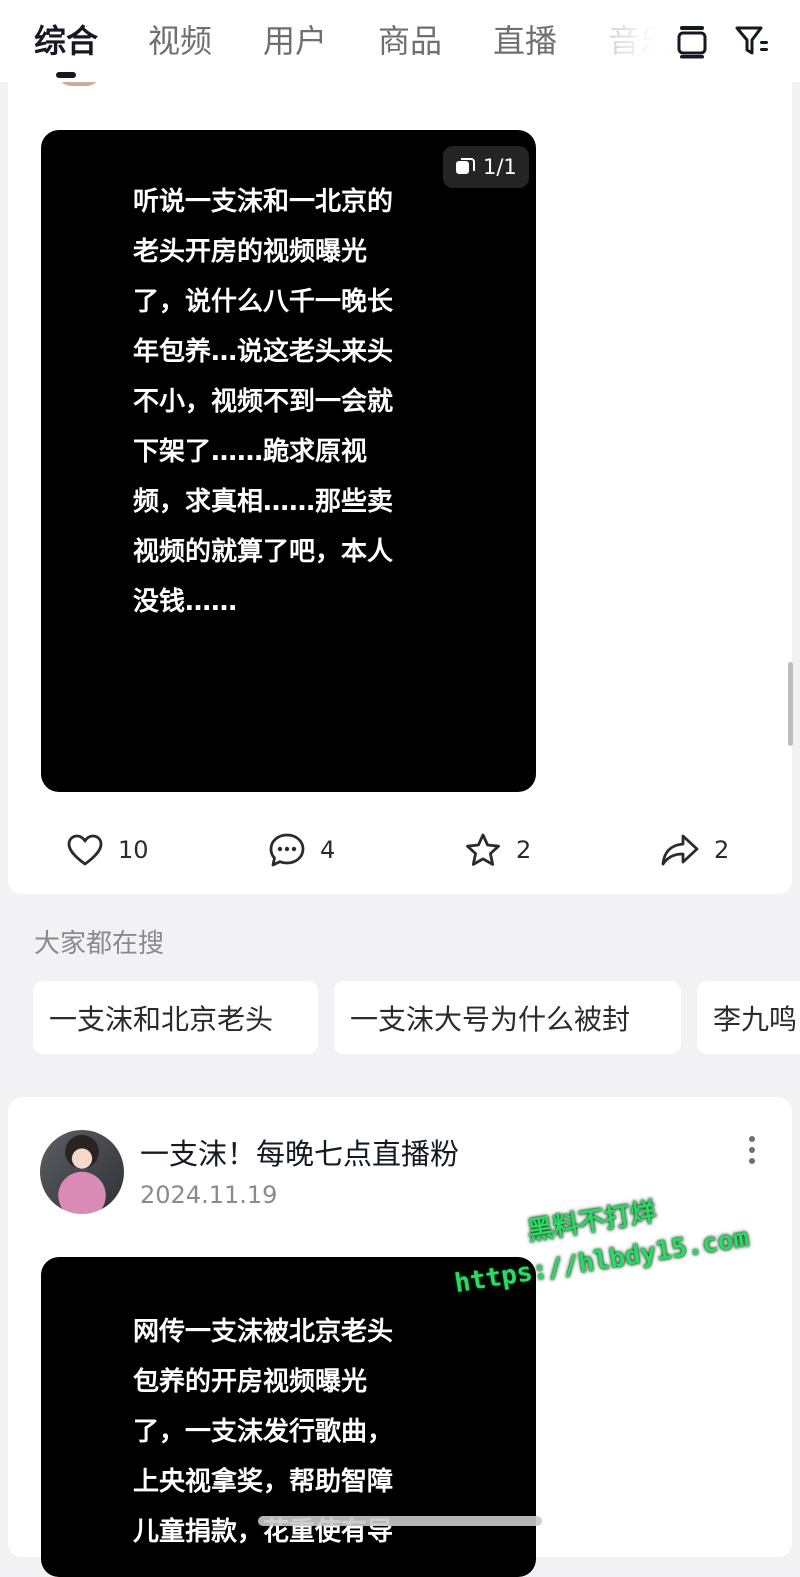  What do you see at coordinates (82, 1172) in the screenshot?
I see `author-avatar` at bounding box center [82, 1172].